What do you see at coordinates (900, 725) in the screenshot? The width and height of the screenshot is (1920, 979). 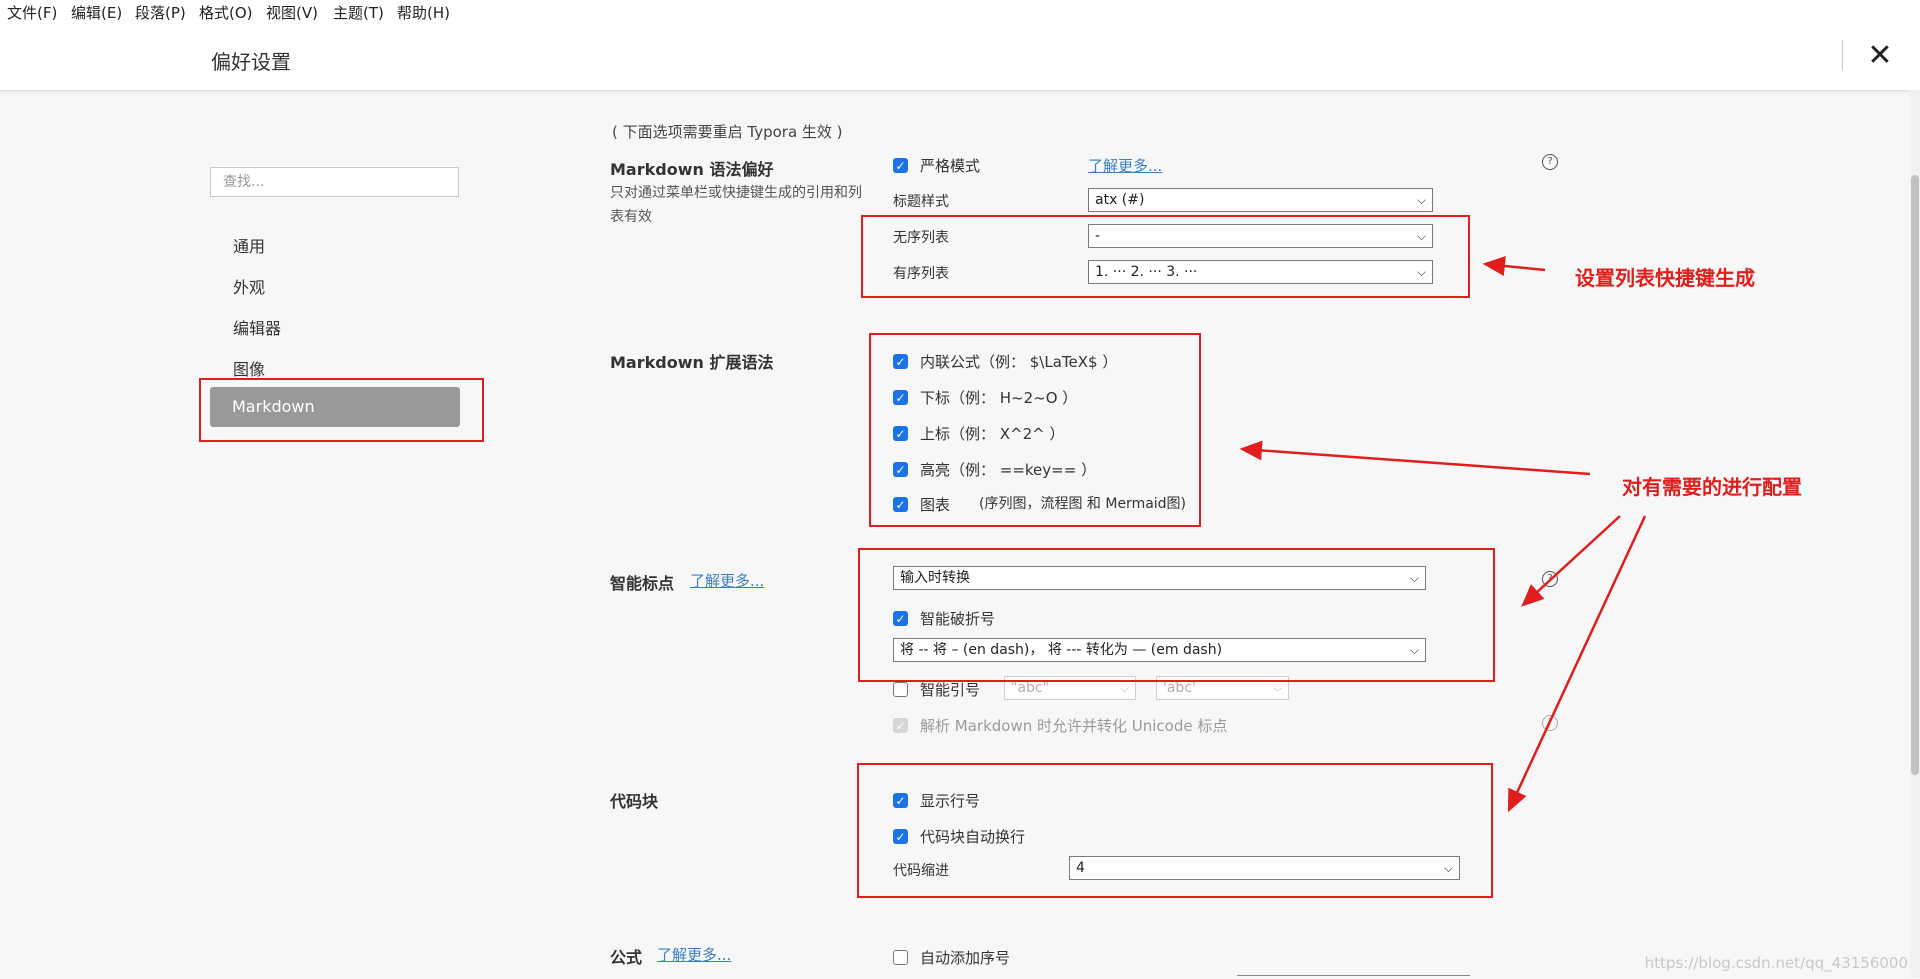 I see `checkbox-disabled-icon: ✓` at bounding box center [900, 725].